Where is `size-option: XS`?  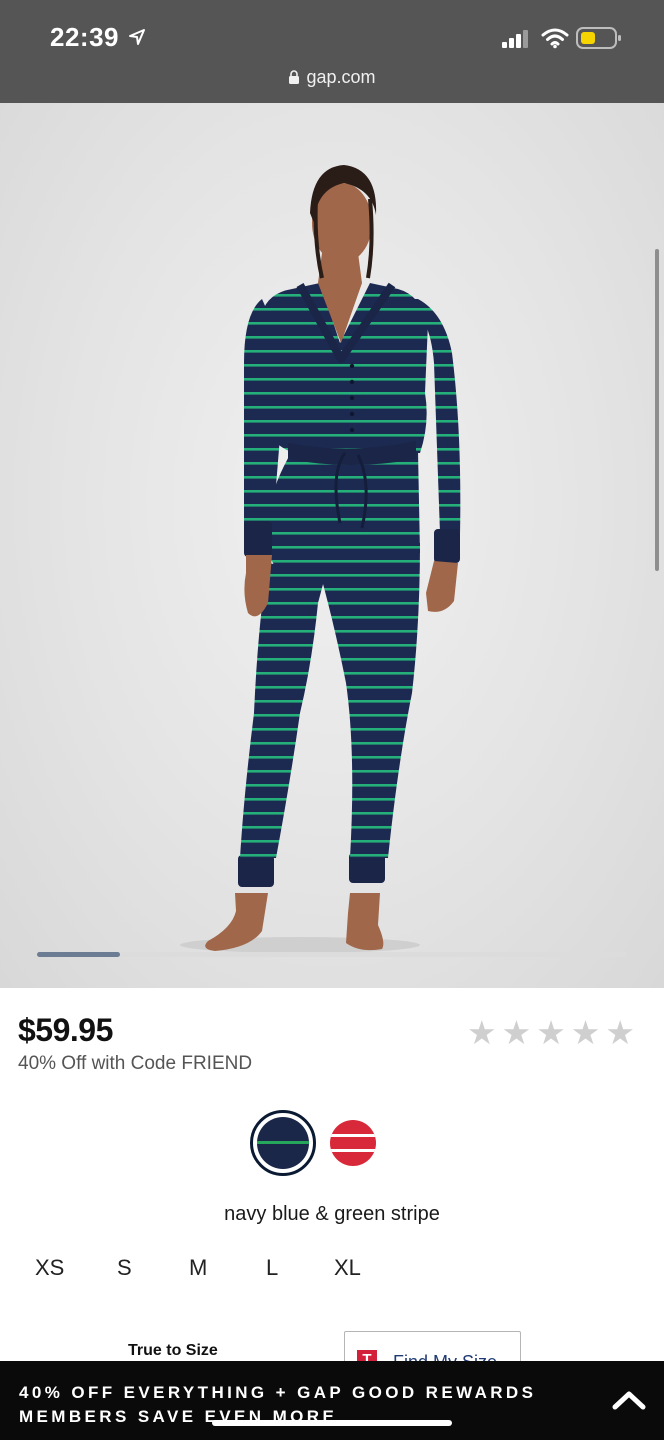 size-option: XS is located at coordinates (49, 1268).